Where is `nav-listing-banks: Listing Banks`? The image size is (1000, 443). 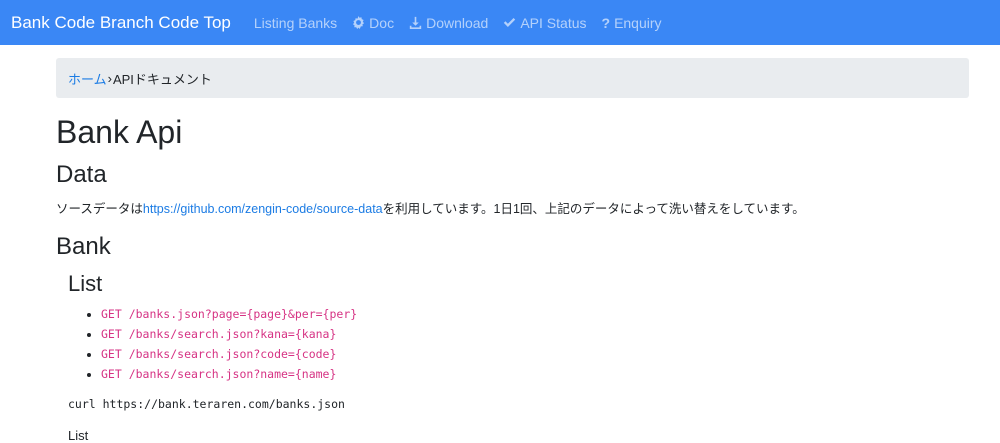
nav-listing-banks: Listing Banks is located at coordinates (295, 23).